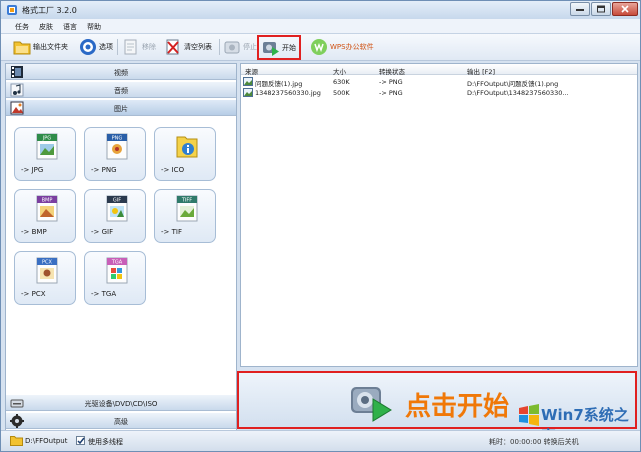  What do you see at coordinates (12, 10) in the screenshot?
I see `app-logo-icon` at bounding box center [12, 10].